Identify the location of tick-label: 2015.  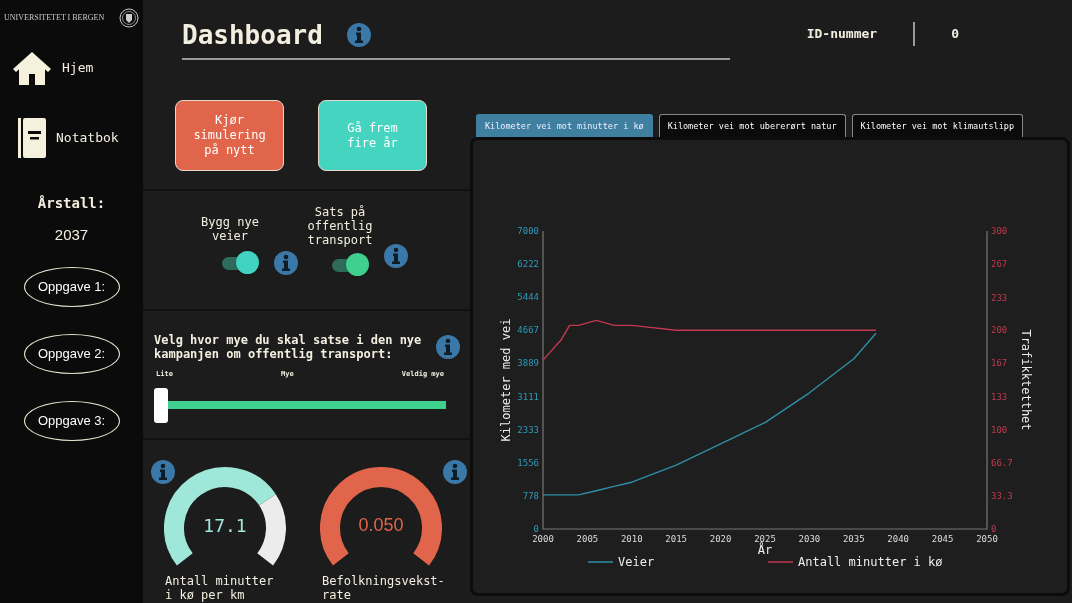
(676, 539).